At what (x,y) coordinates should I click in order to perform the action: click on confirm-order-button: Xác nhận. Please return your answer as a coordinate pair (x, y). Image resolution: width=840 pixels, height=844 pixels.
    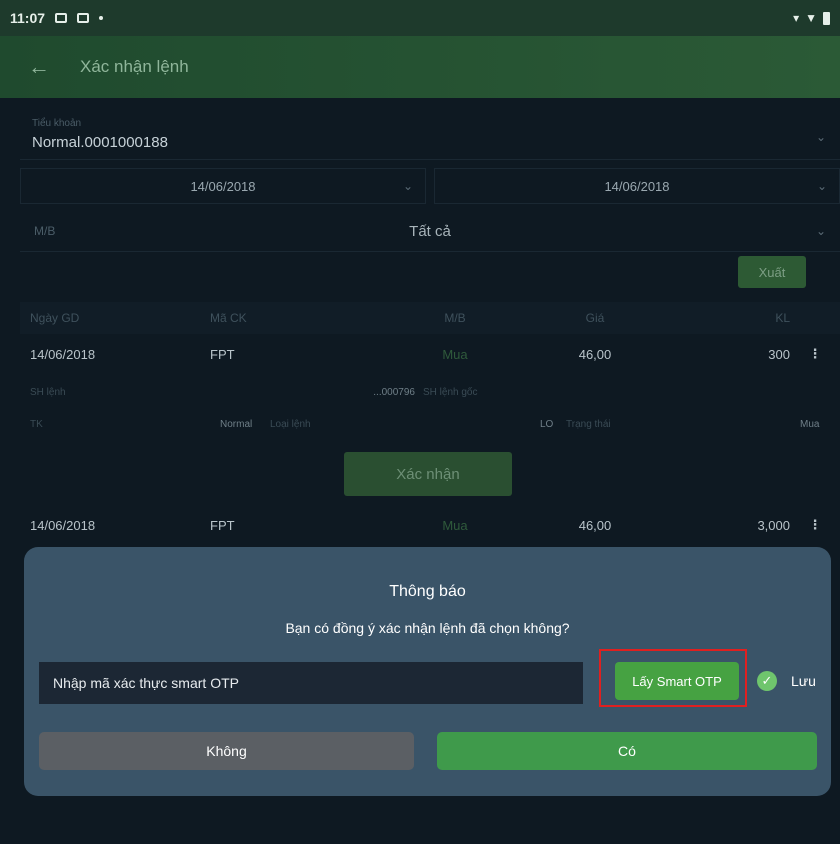
    Looking at the image, I should click on (428, 474).